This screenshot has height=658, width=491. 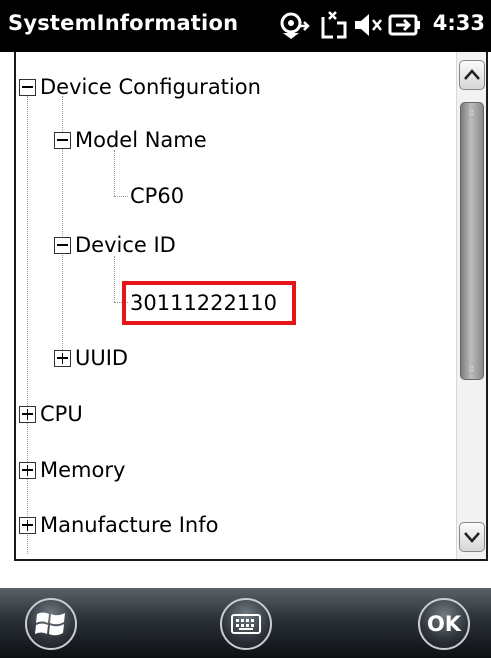 I want to click on roaming-signal-icon, so click(x=294, y=25).